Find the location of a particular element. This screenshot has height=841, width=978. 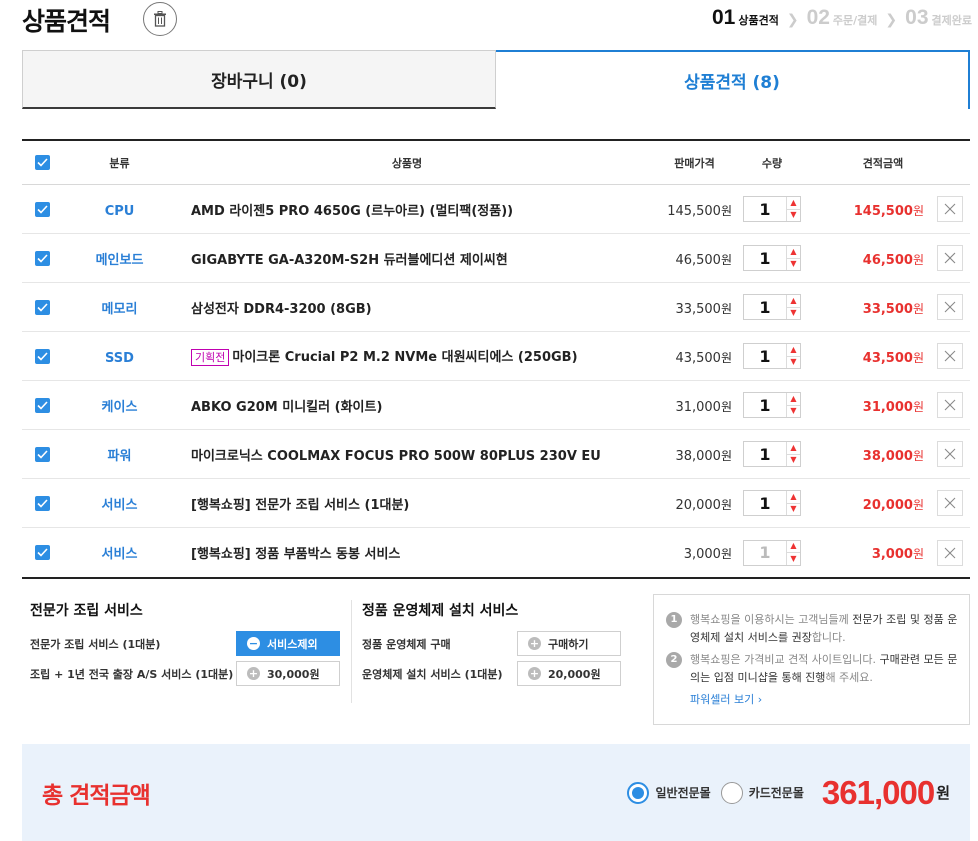

product-name-text: 삼성전자 DDR4-3200 (8GB) is located at coordinates (281, 309).